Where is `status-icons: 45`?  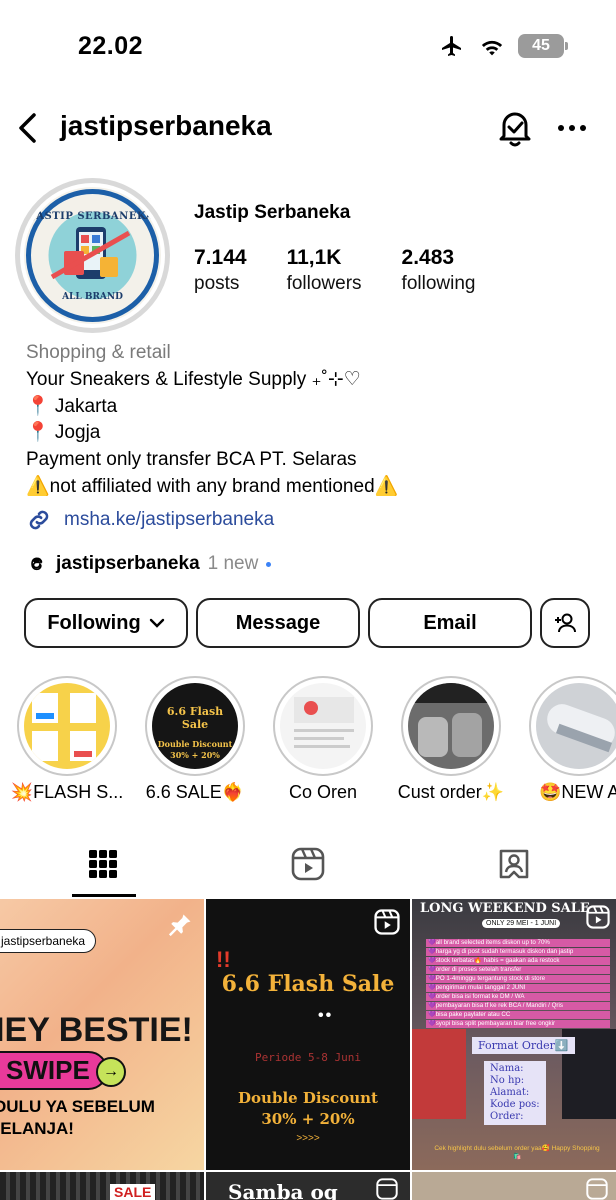 status-icons: 45 is located at coordinates (503, 46).